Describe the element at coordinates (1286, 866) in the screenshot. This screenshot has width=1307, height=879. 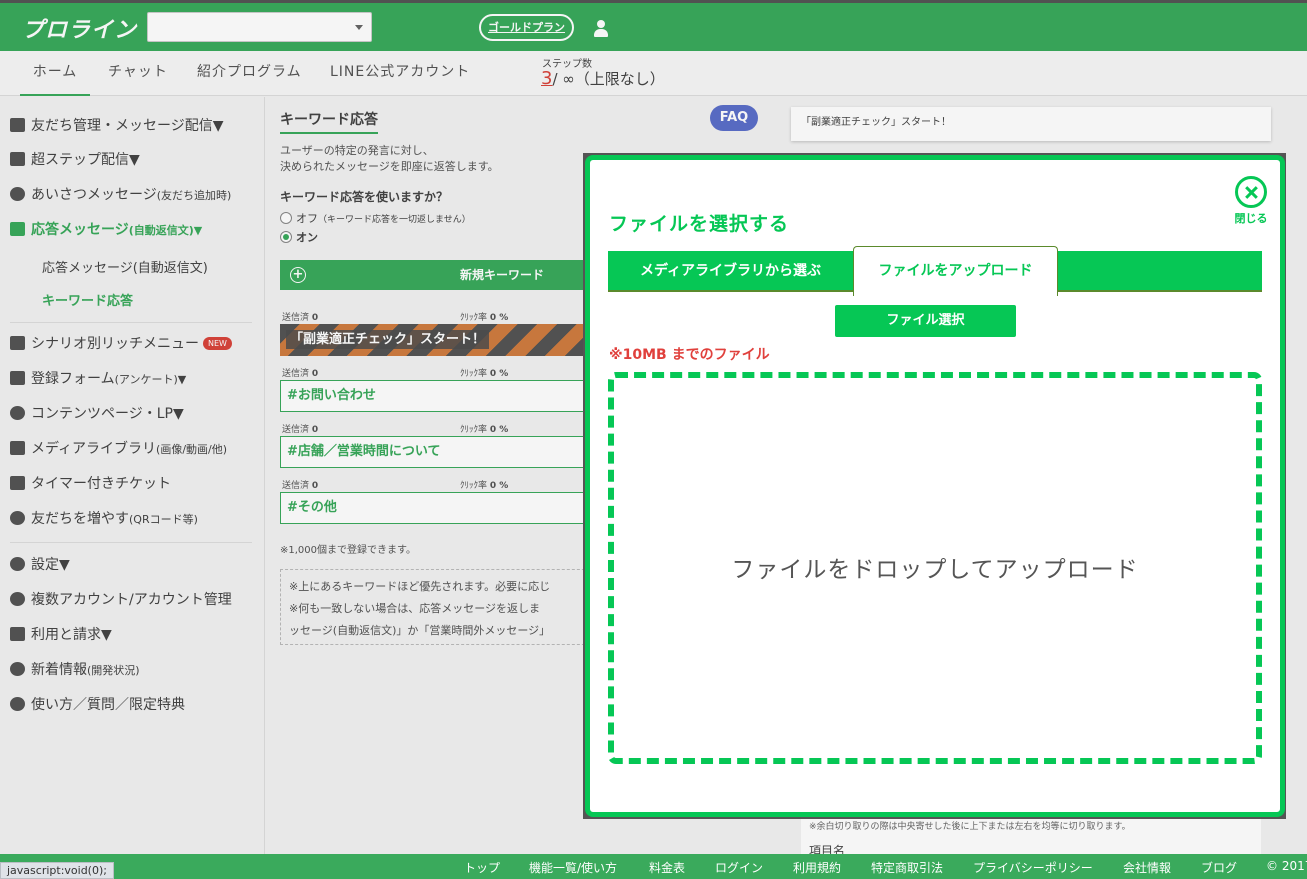
I see `footer-copyright: © 2017` at that location.